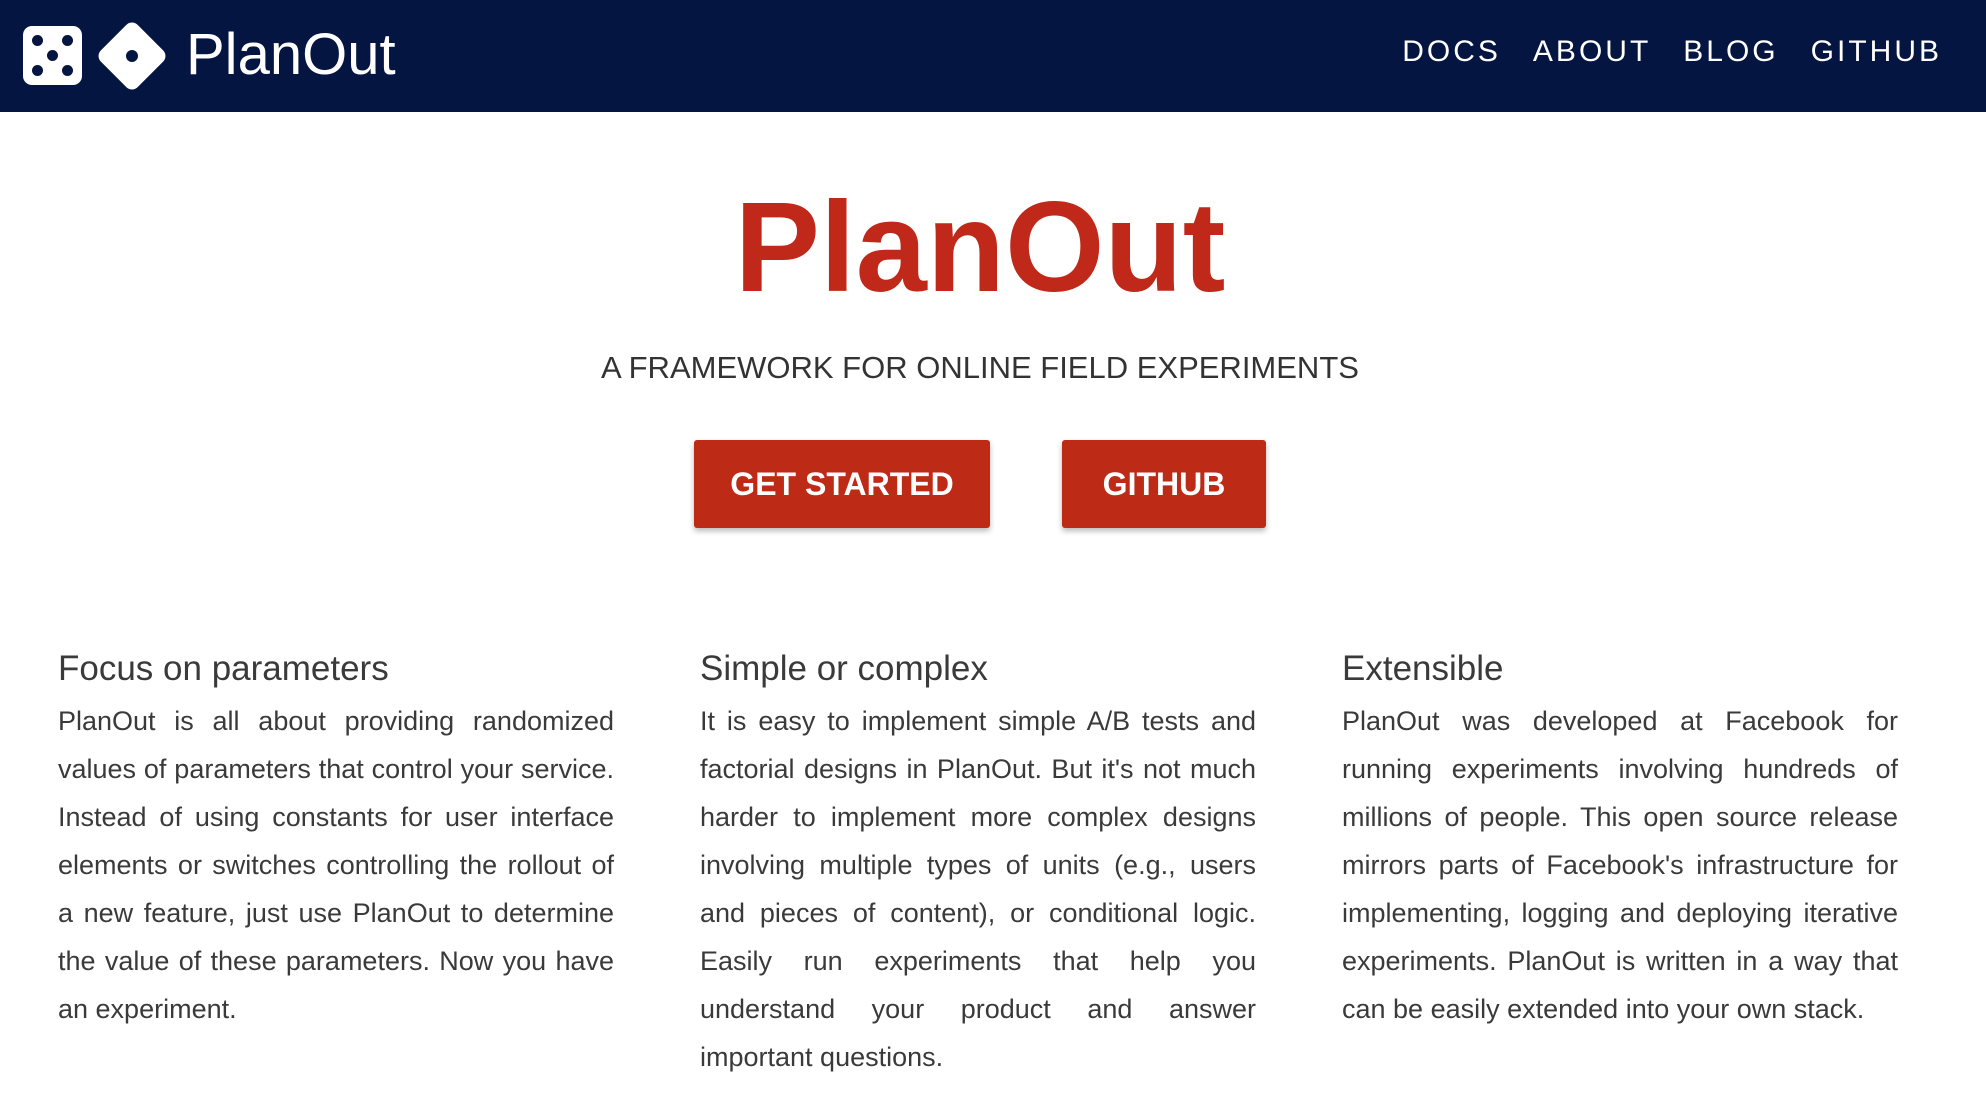 This screenshot has height=1108, width=1986. Describe the element at coordinates (980, 367) in the screenshot. I see `hero-subtitle: A FRAMEWORK FOR ONLINE FIELD EXPERIMENTS` at that location.